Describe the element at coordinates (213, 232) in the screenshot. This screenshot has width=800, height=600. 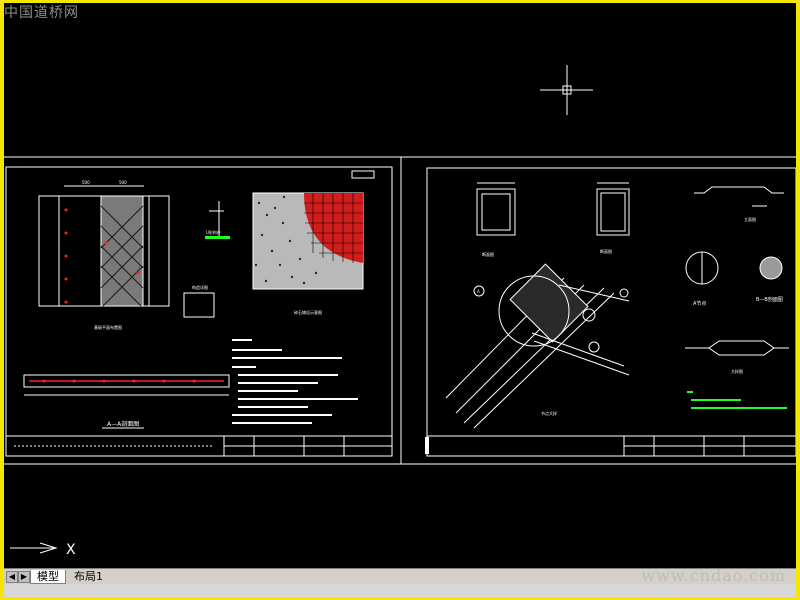
I see `svg-text: U形构件` at that location.